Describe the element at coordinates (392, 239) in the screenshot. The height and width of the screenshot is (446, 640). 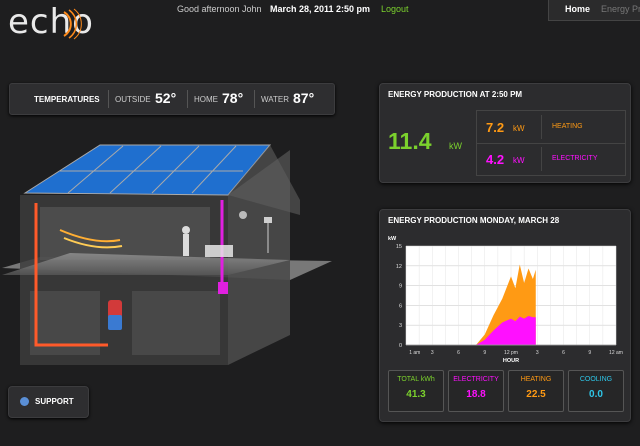
I see `y-axis-label: kW` at that location.